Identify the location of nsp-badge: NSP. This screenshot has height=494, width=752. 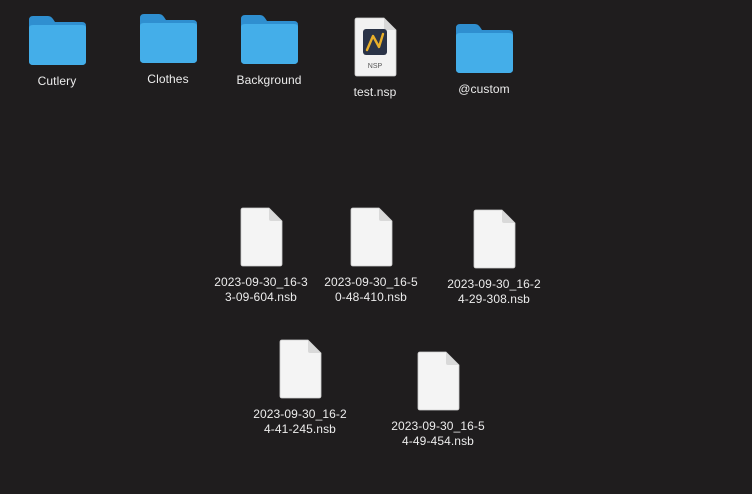
(375, 66).